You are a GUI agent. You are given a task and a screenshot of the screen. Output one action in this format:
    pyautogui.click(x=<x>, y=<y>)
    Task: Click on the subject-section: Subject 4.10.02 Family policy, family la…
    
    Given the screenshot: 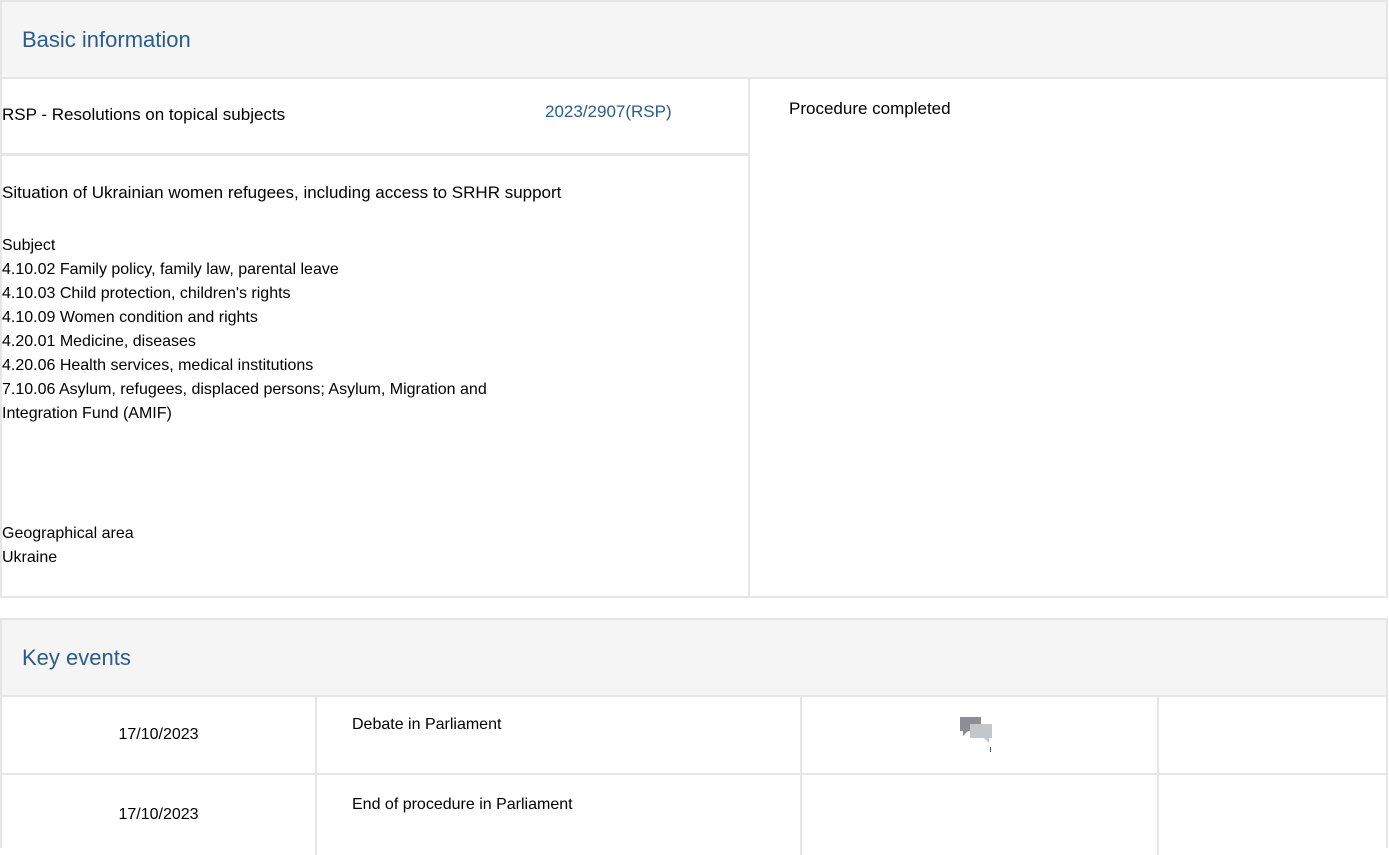 What is the action you would take?
    pyautogui.click(x=244, y=330)
    